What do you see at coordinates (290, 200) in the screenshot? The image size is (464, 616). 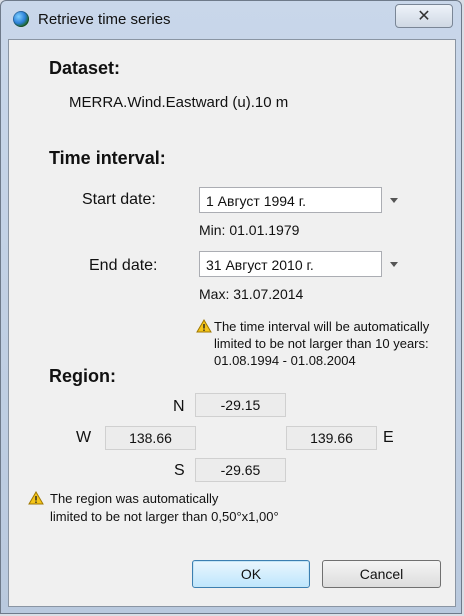 I see `start-date-picker: 1 Август 1994 г.` at bounding box center [290, 200].